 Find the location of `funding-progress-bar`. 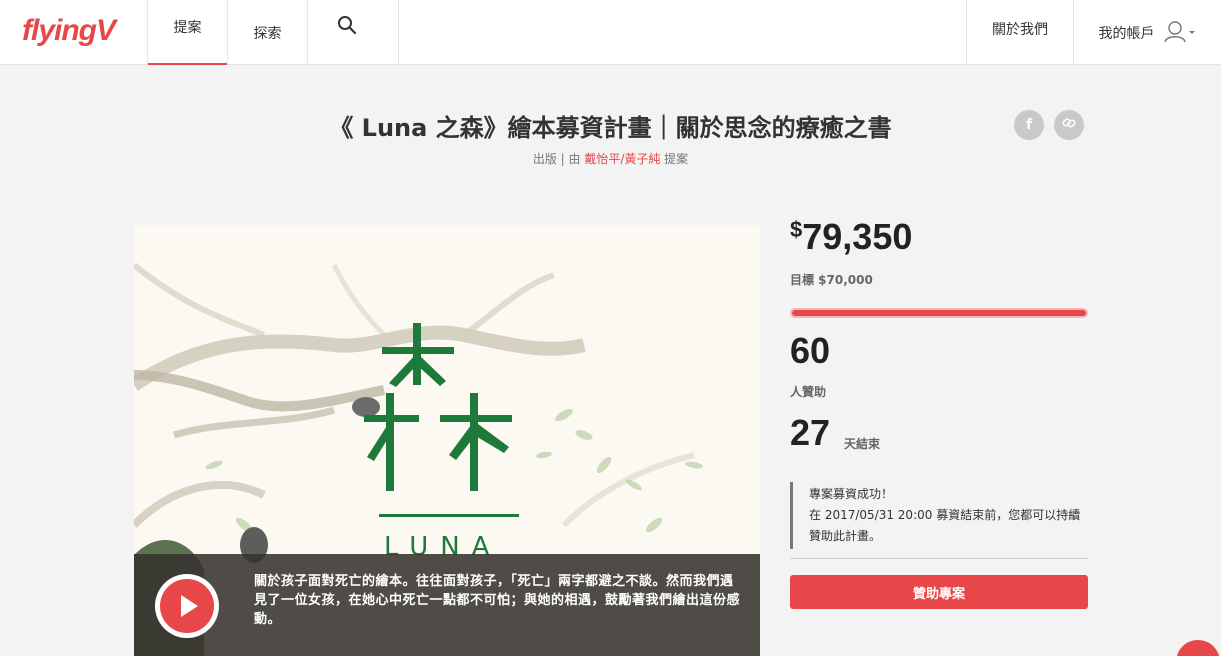

funding-progress-bar is located at coordinates (939, 313).